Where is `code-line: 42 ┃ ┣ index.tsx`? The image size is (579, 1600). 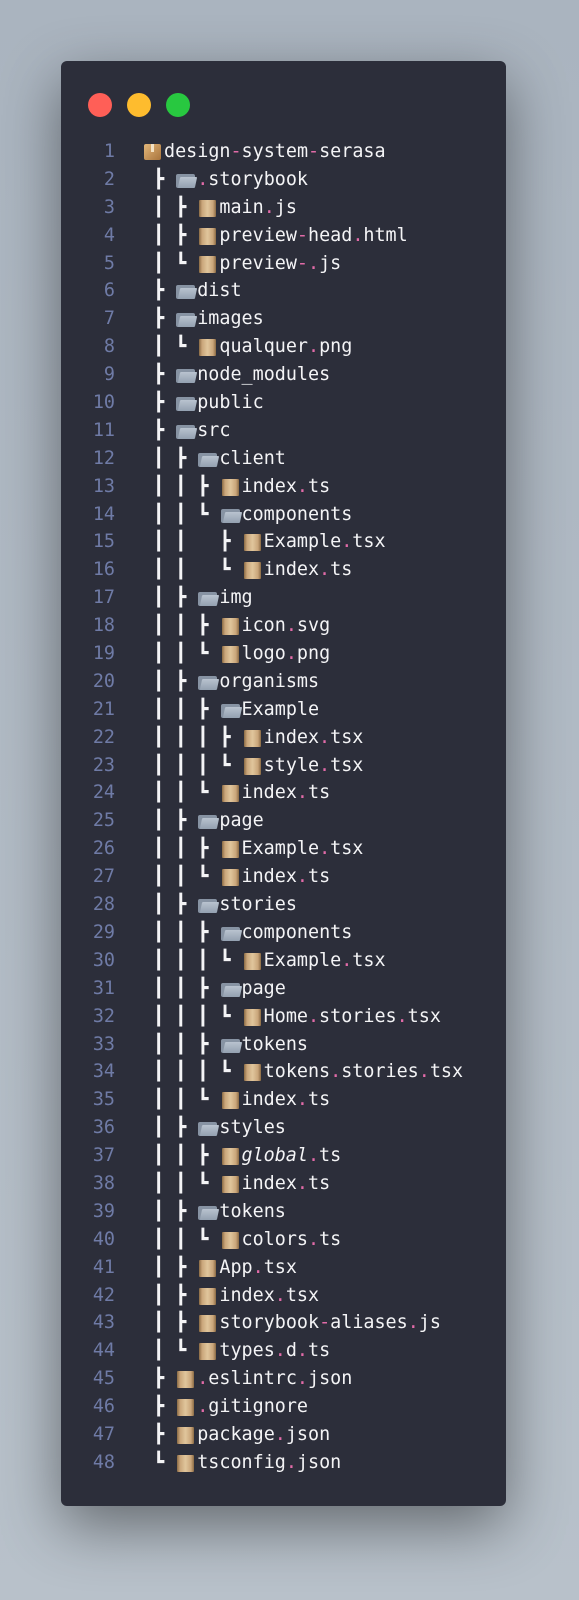 code-line: 42 ┃ ┣ index.tsx is located at coordinates (283, 1296).